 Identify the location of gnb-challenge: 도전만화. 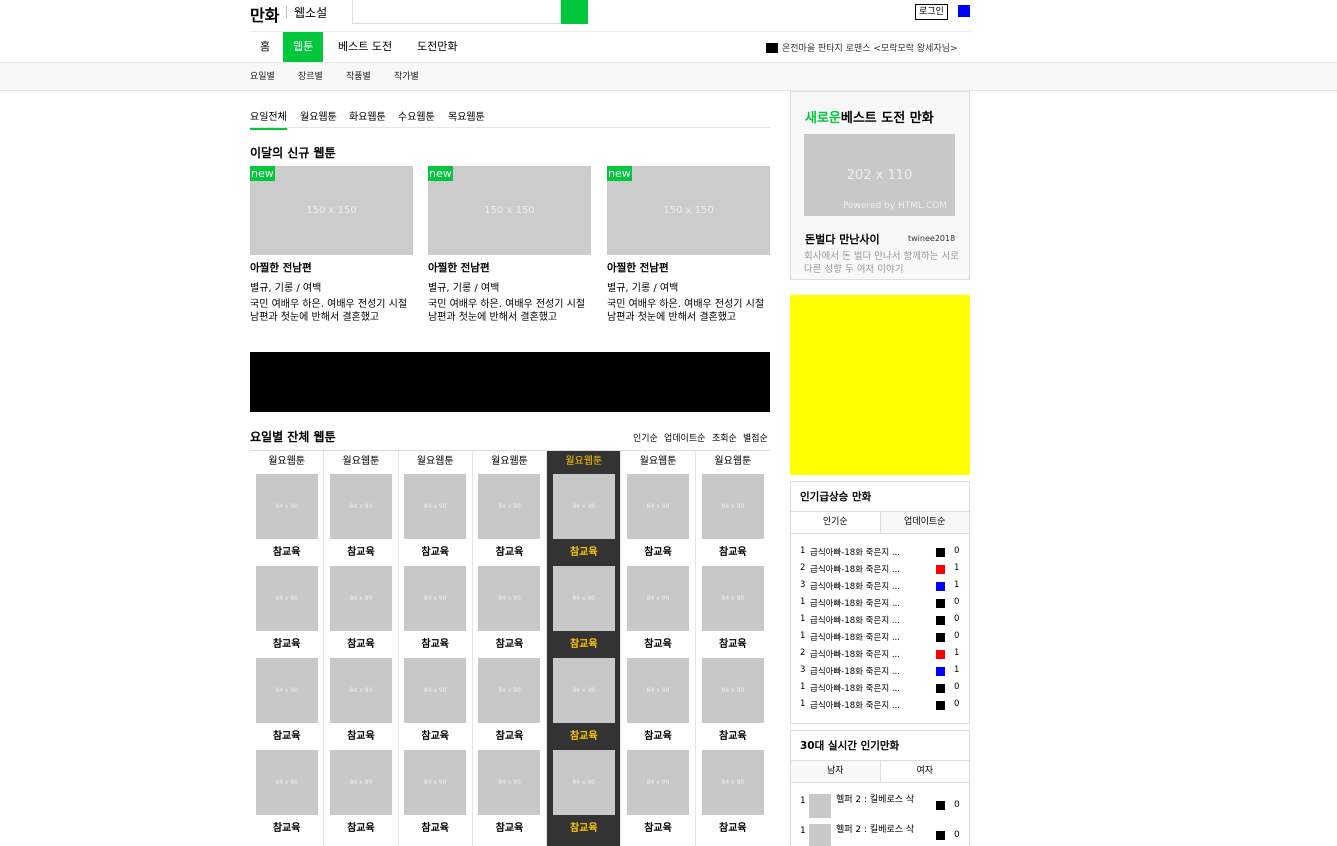
(437, 47).